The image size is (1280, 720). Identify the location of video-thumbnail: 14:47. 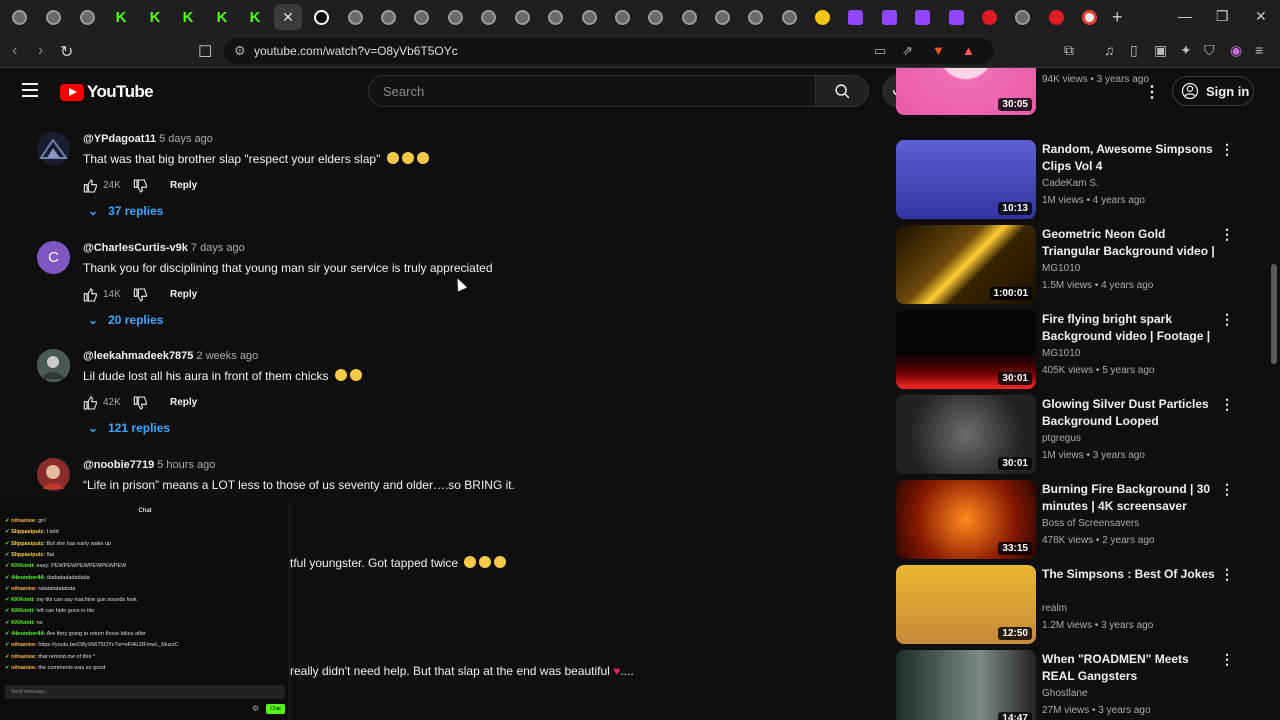
(966, 685).